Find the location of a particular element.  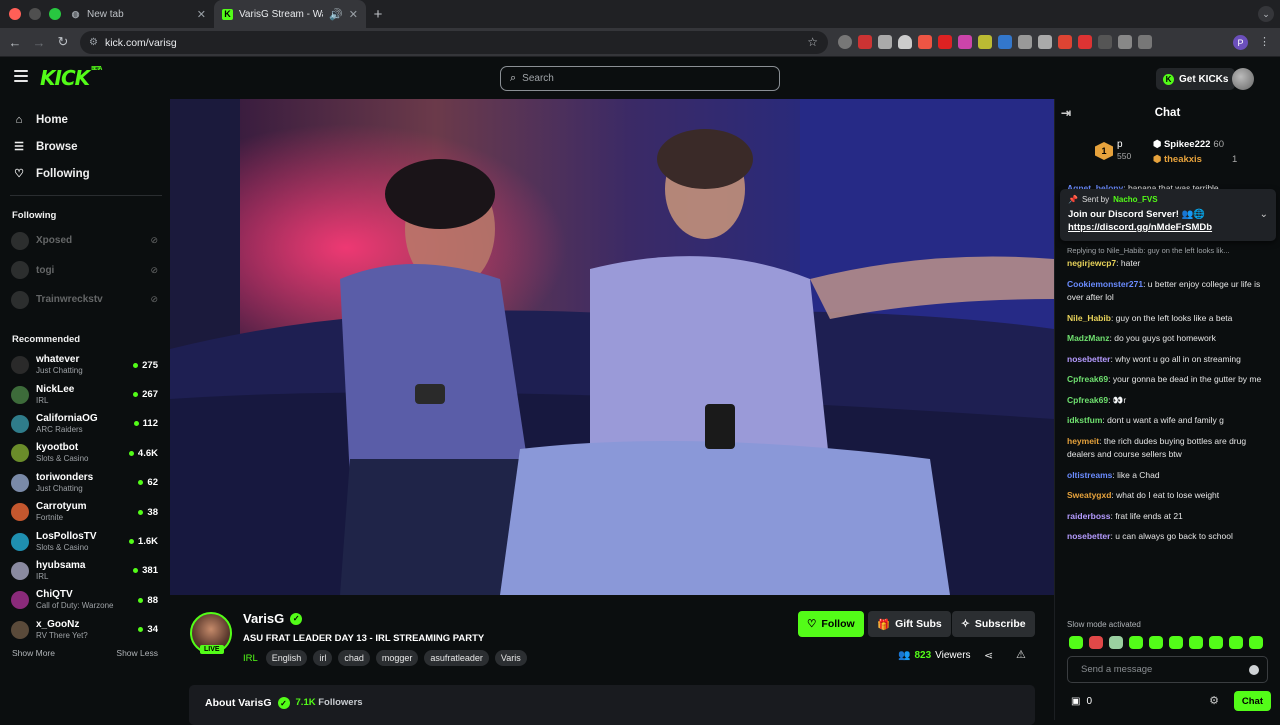

profile-avatar: P is located at coordinates (1240, 42).